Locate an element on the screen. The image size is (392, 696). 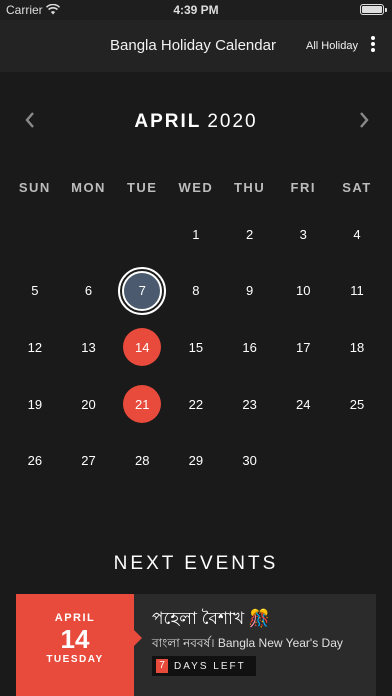
weekday-header: SUN MON TUE WED THU FRI SAT is located at coordinates (196, 187).